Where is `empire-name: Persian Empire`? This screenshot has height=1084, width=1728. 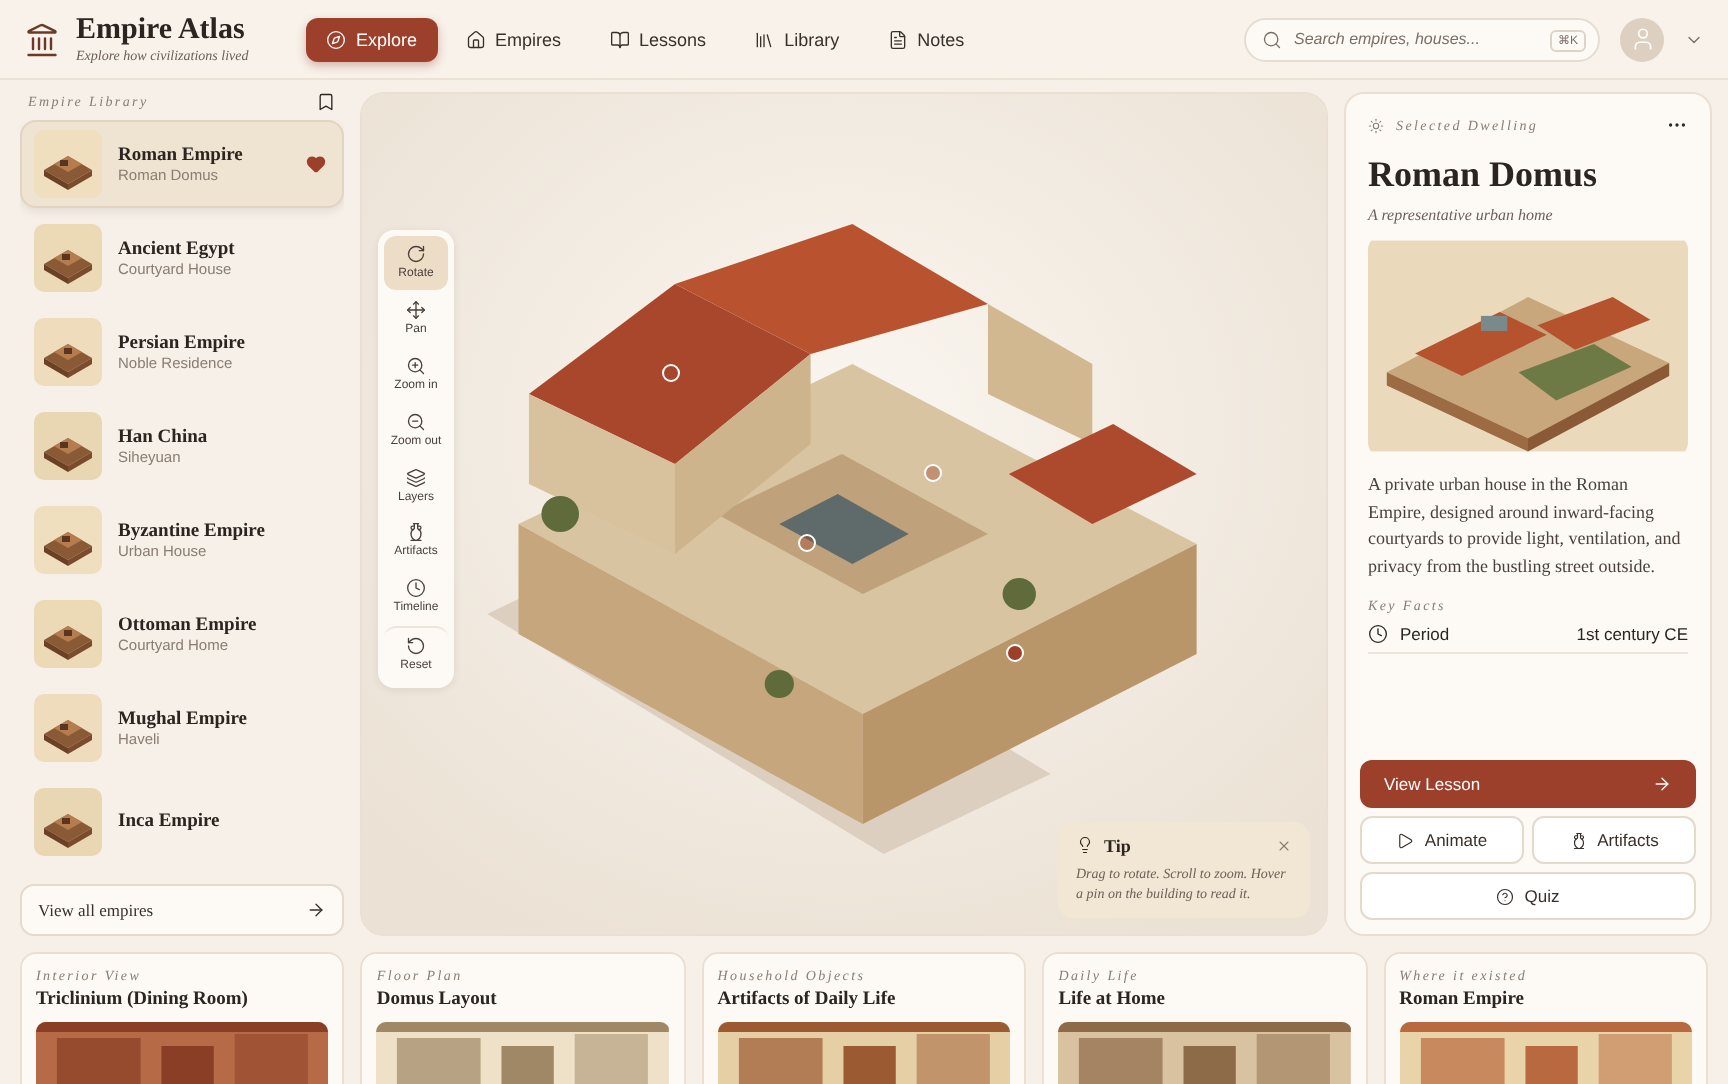
empire-name: Persian Empire is located at coordinates (182, 343).